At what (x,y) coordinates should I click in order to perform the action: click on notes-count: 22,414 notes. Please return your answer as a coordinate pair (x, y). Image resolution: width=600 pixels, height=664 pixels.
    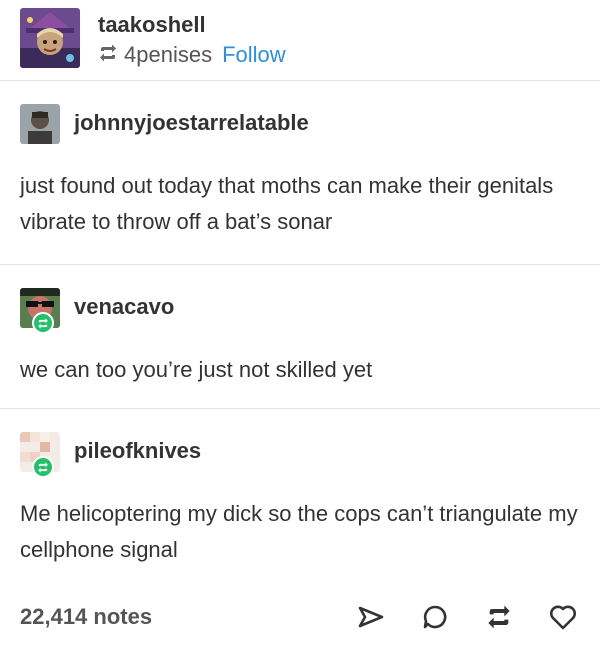
    Looking at the image, I should click on (86, 617).